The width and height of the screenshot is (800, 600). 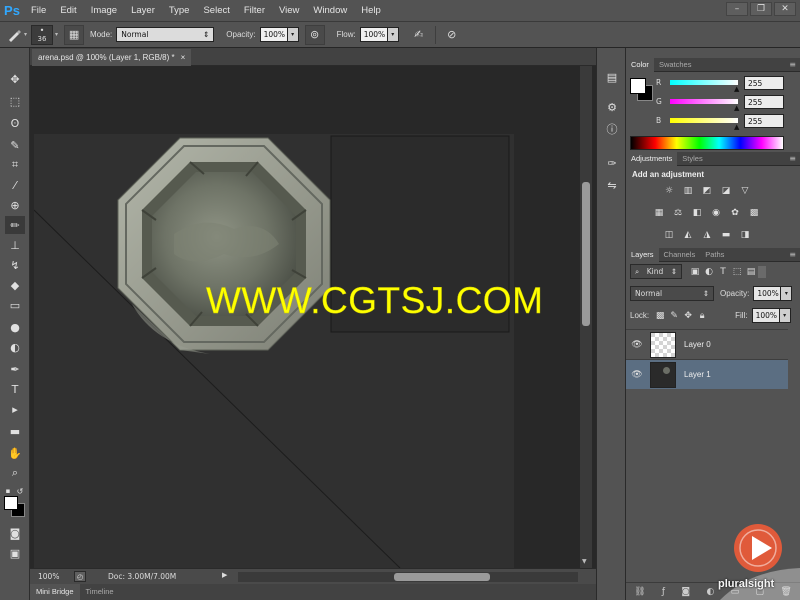 What do you see at coordinates (736, 127) in the screenshot?
I see `blue-slider-thumb-icon: ▲` at bounding box center [736, 127].